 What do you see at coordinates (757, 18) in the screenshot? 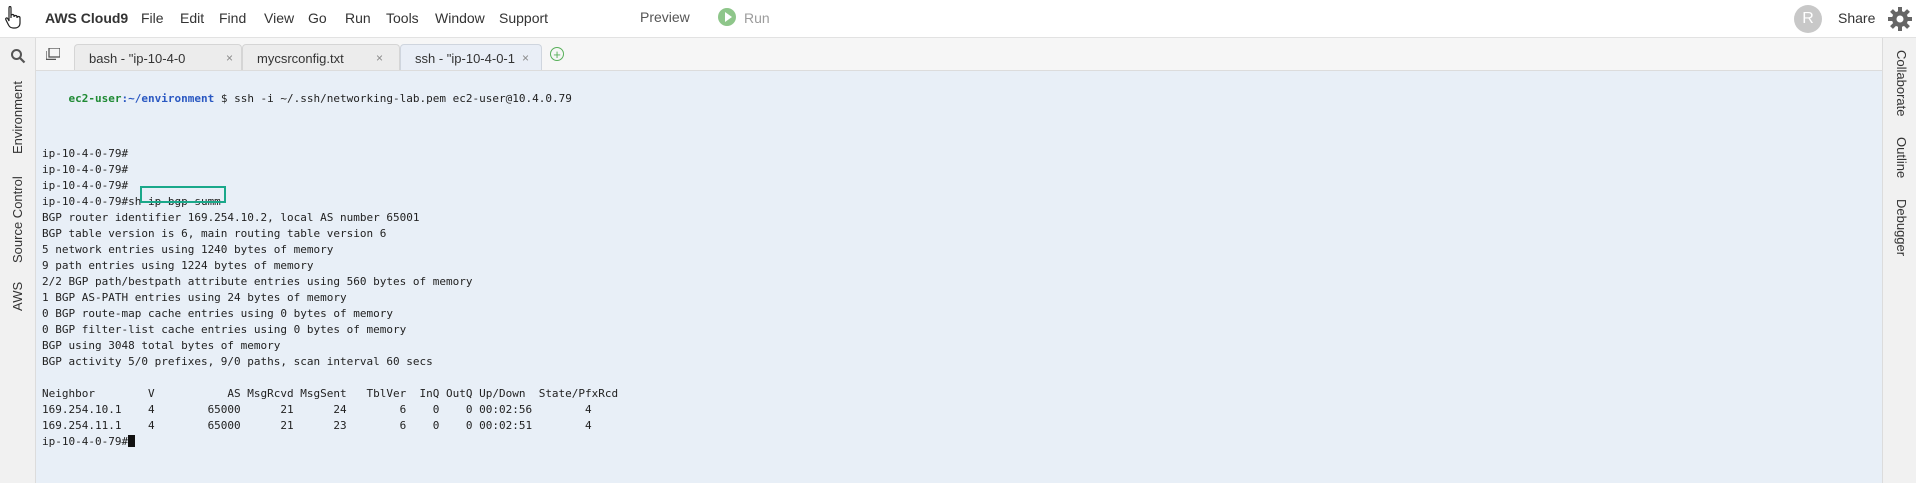
I see `run-button: Run` at bounding box center [757, 18].